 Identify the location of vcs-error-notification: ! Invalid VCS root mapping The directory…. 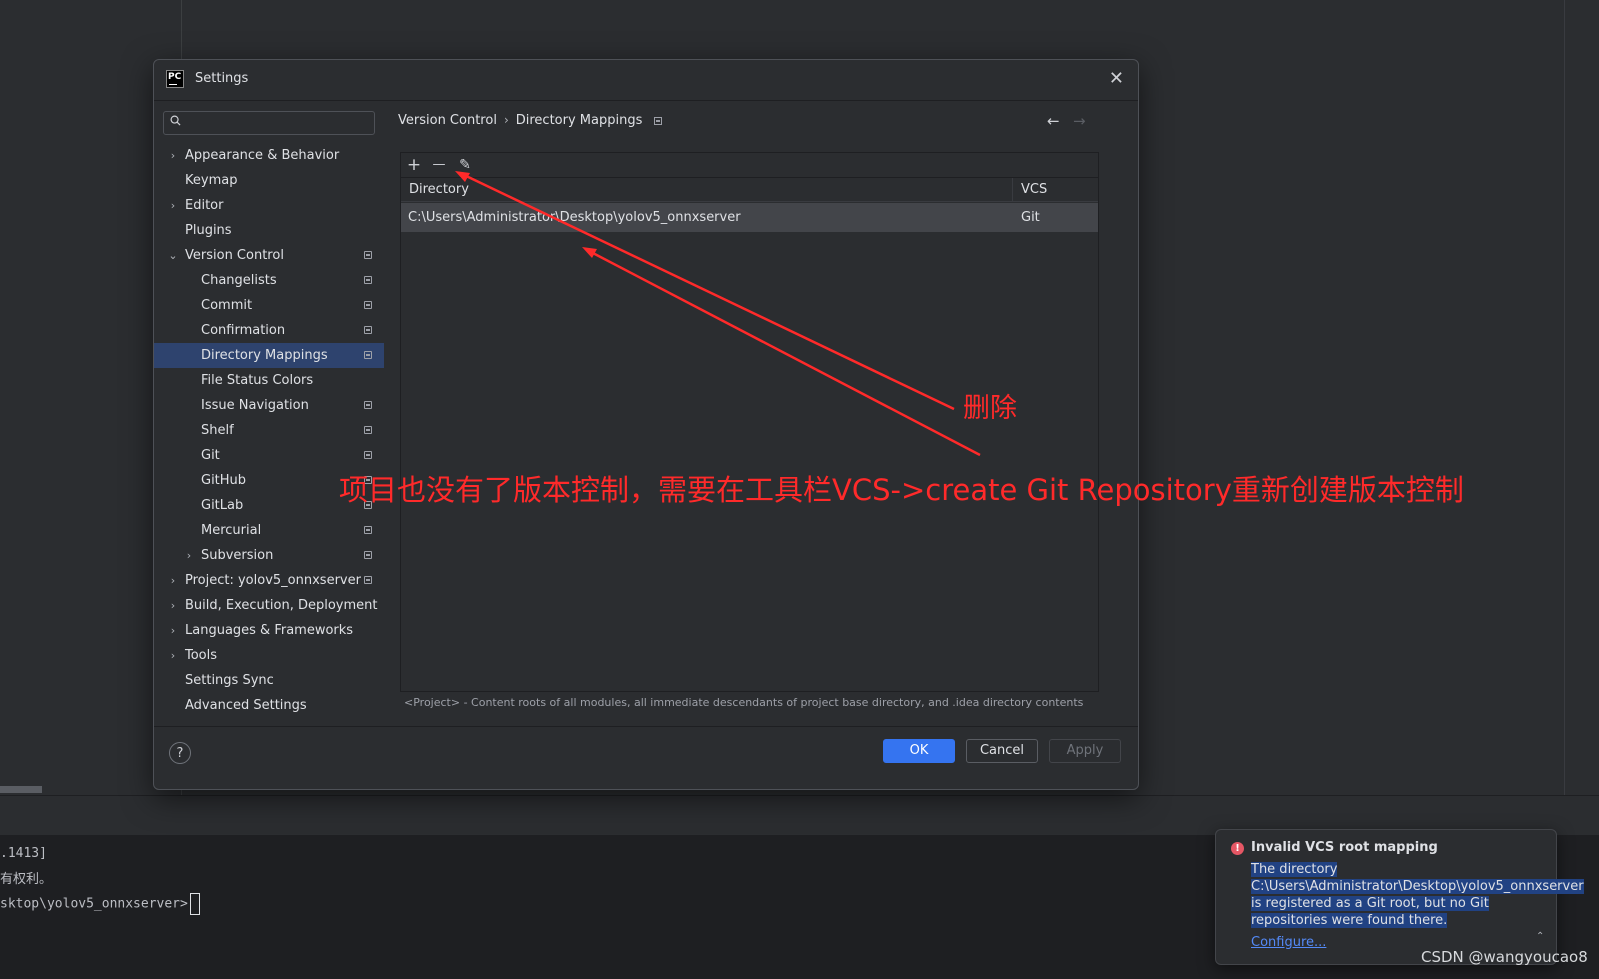
(1399, 897).